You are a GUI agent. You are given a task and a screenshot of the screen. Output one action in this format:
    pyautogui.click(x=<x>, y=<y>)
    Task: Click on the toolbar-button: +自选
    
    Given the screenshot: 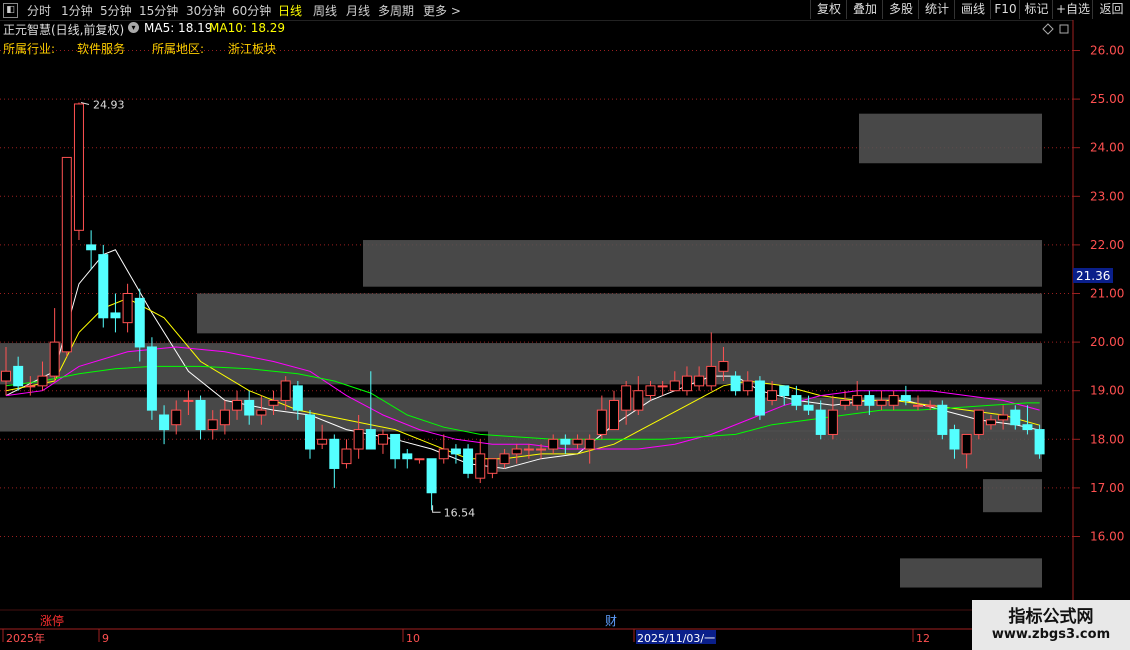 What is the action you would take?
    pyautogui.click(x=1072, y=9)
    